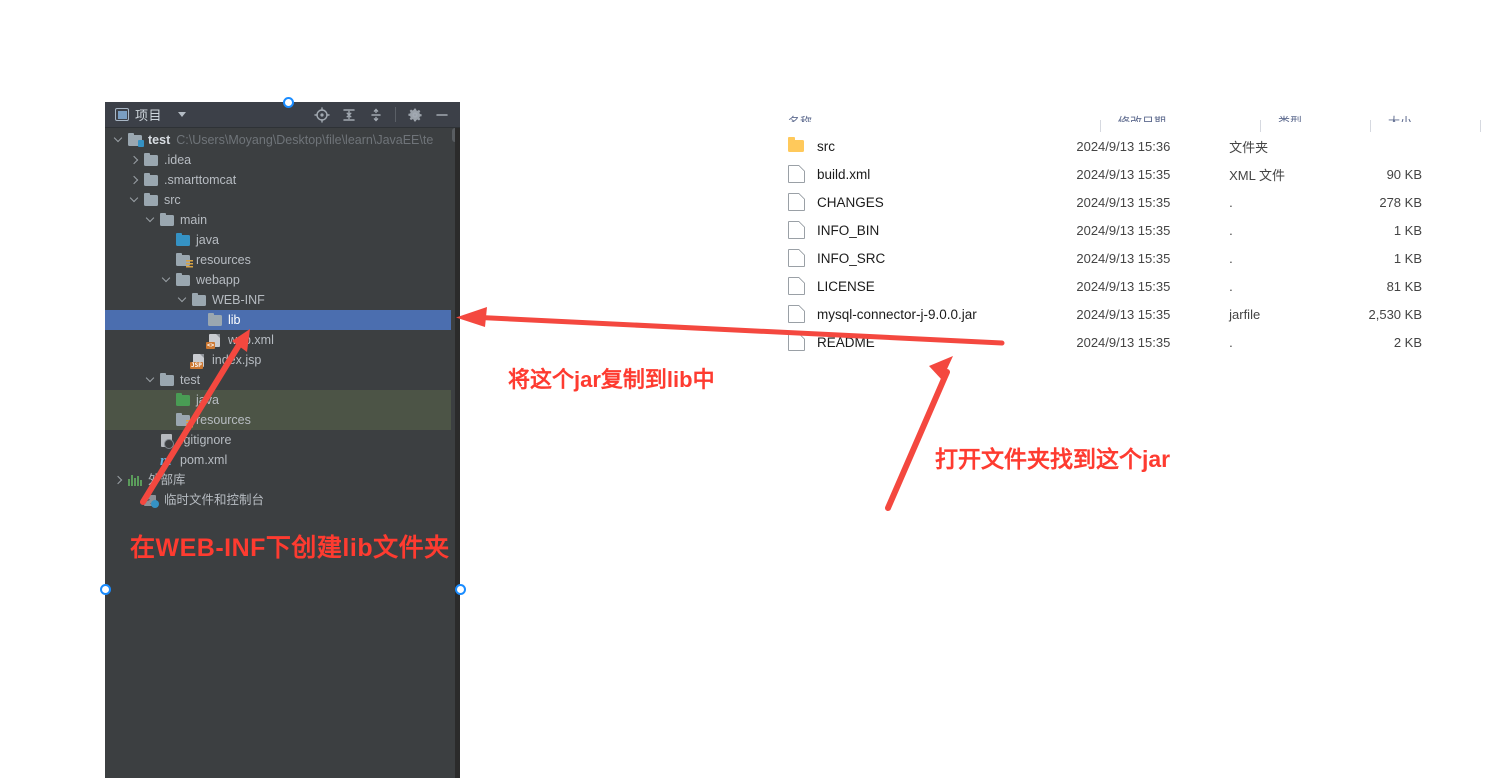 The height and width of the screenshot is (778, 1511). I want to click on expand-all-icon, so click(376, 115).